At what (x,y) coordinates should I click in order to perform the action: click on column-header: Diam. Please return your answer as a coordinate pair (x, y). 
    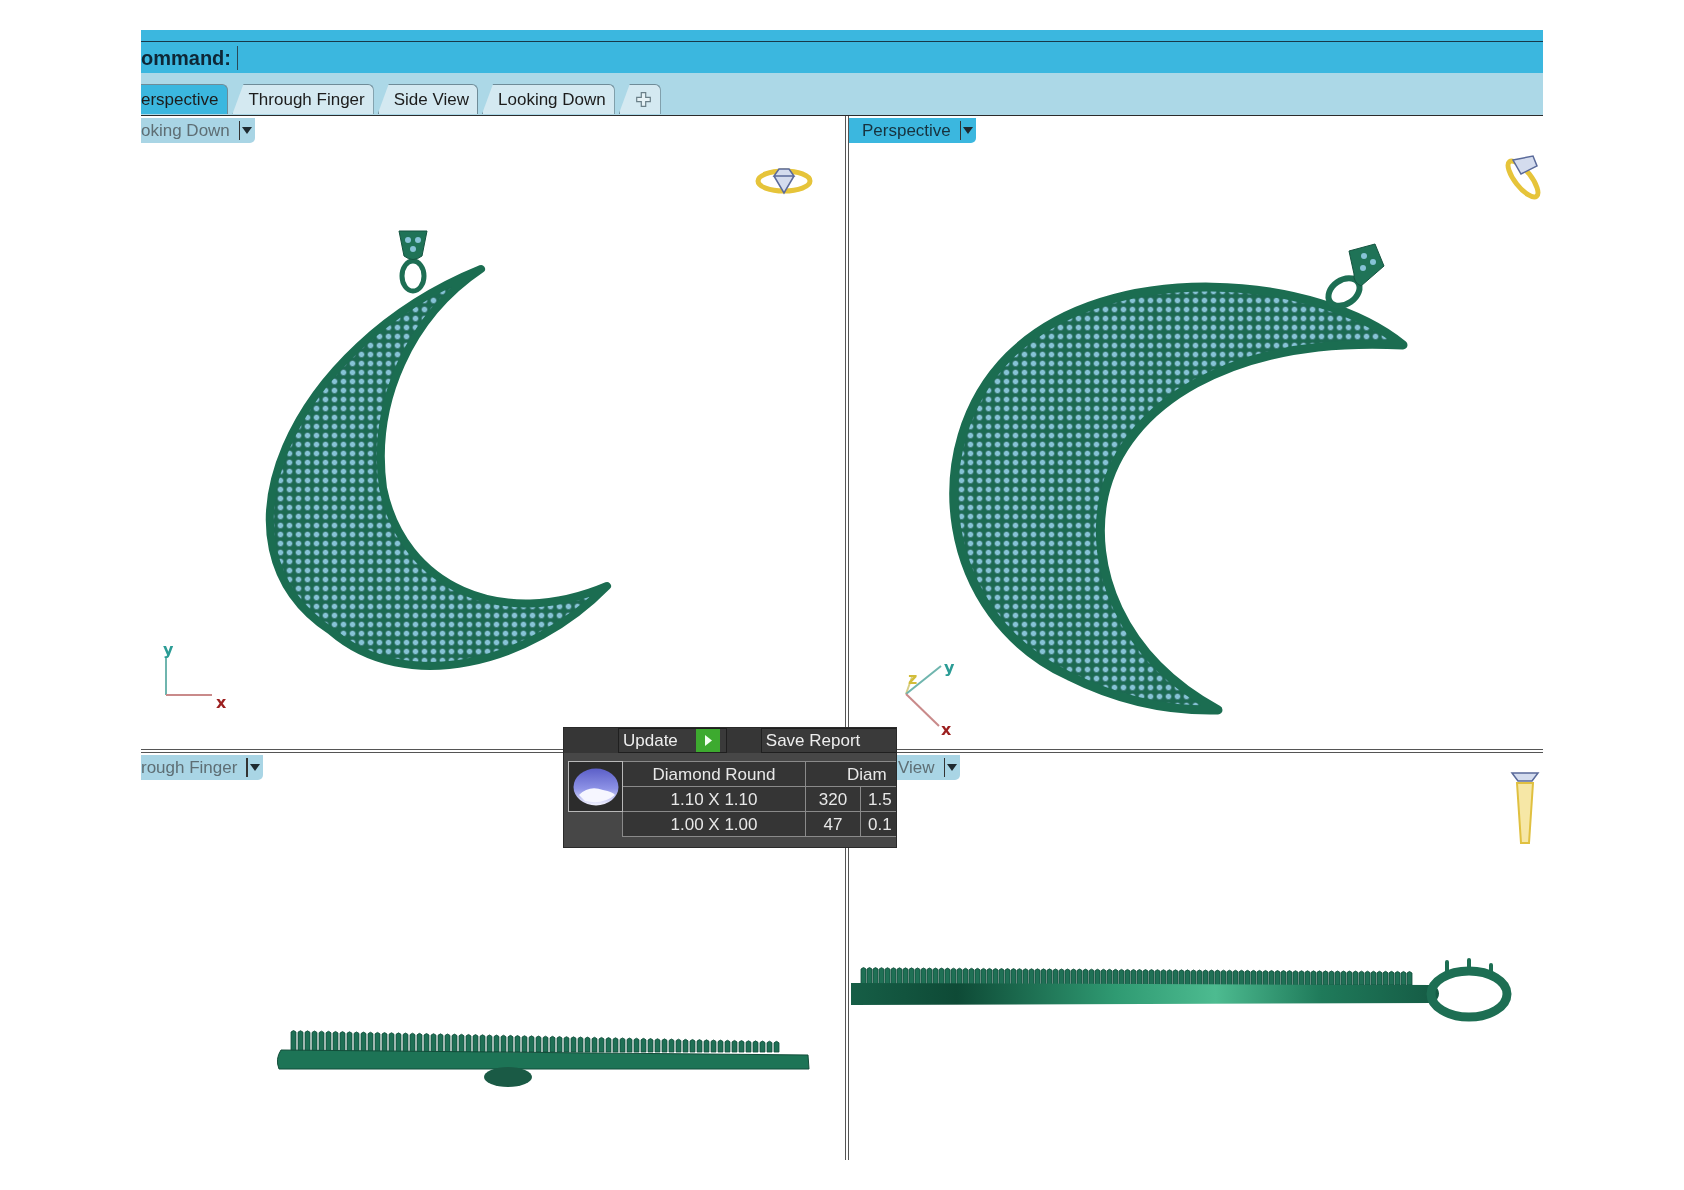
    Looking at the image, I should click on (850, 774).